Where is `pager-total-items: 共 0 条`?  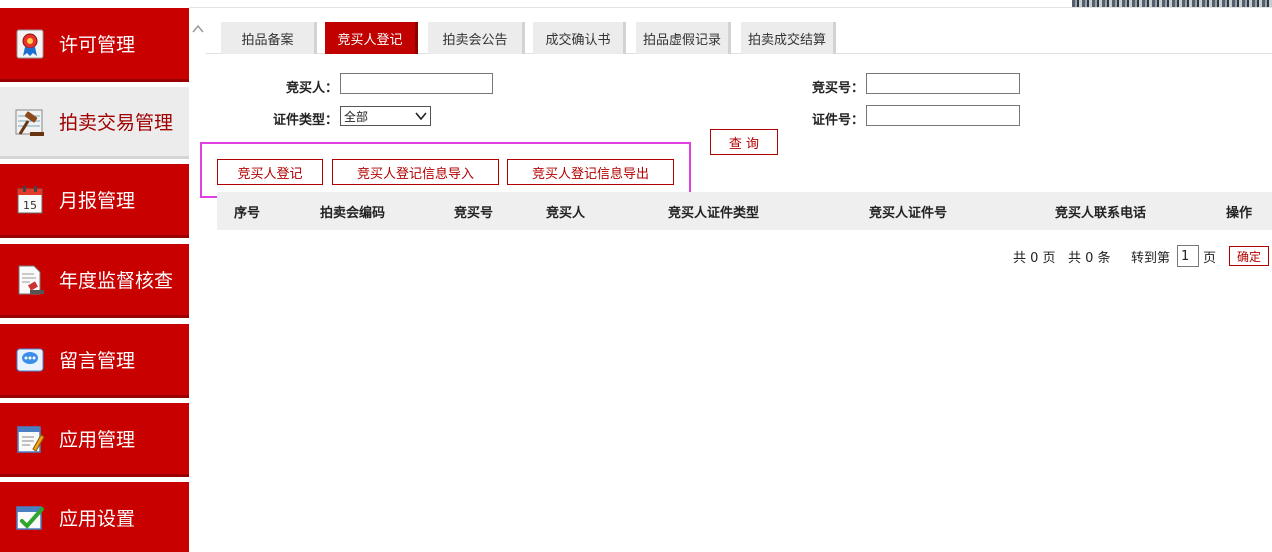
pager-total-items: 共 0 条 is located at coordinates (1089, 258).